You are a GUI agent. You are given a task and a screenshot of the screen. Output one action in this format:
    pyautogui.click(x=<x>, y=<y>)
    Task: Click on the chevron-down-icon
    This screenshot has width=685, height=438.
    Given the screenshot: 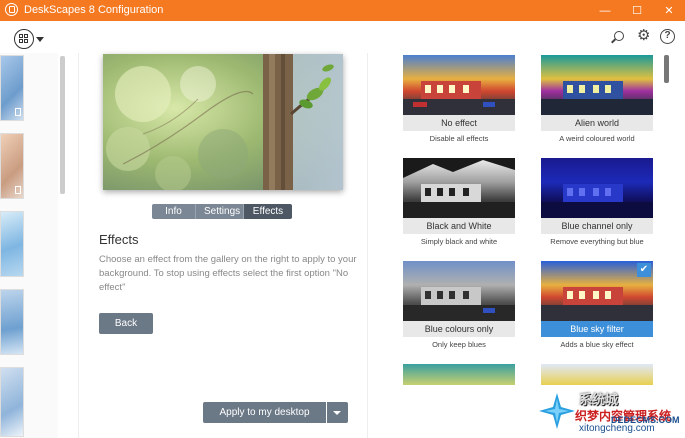 What is the action you would take?
    pyautogui.click(x=40, y=39)
    